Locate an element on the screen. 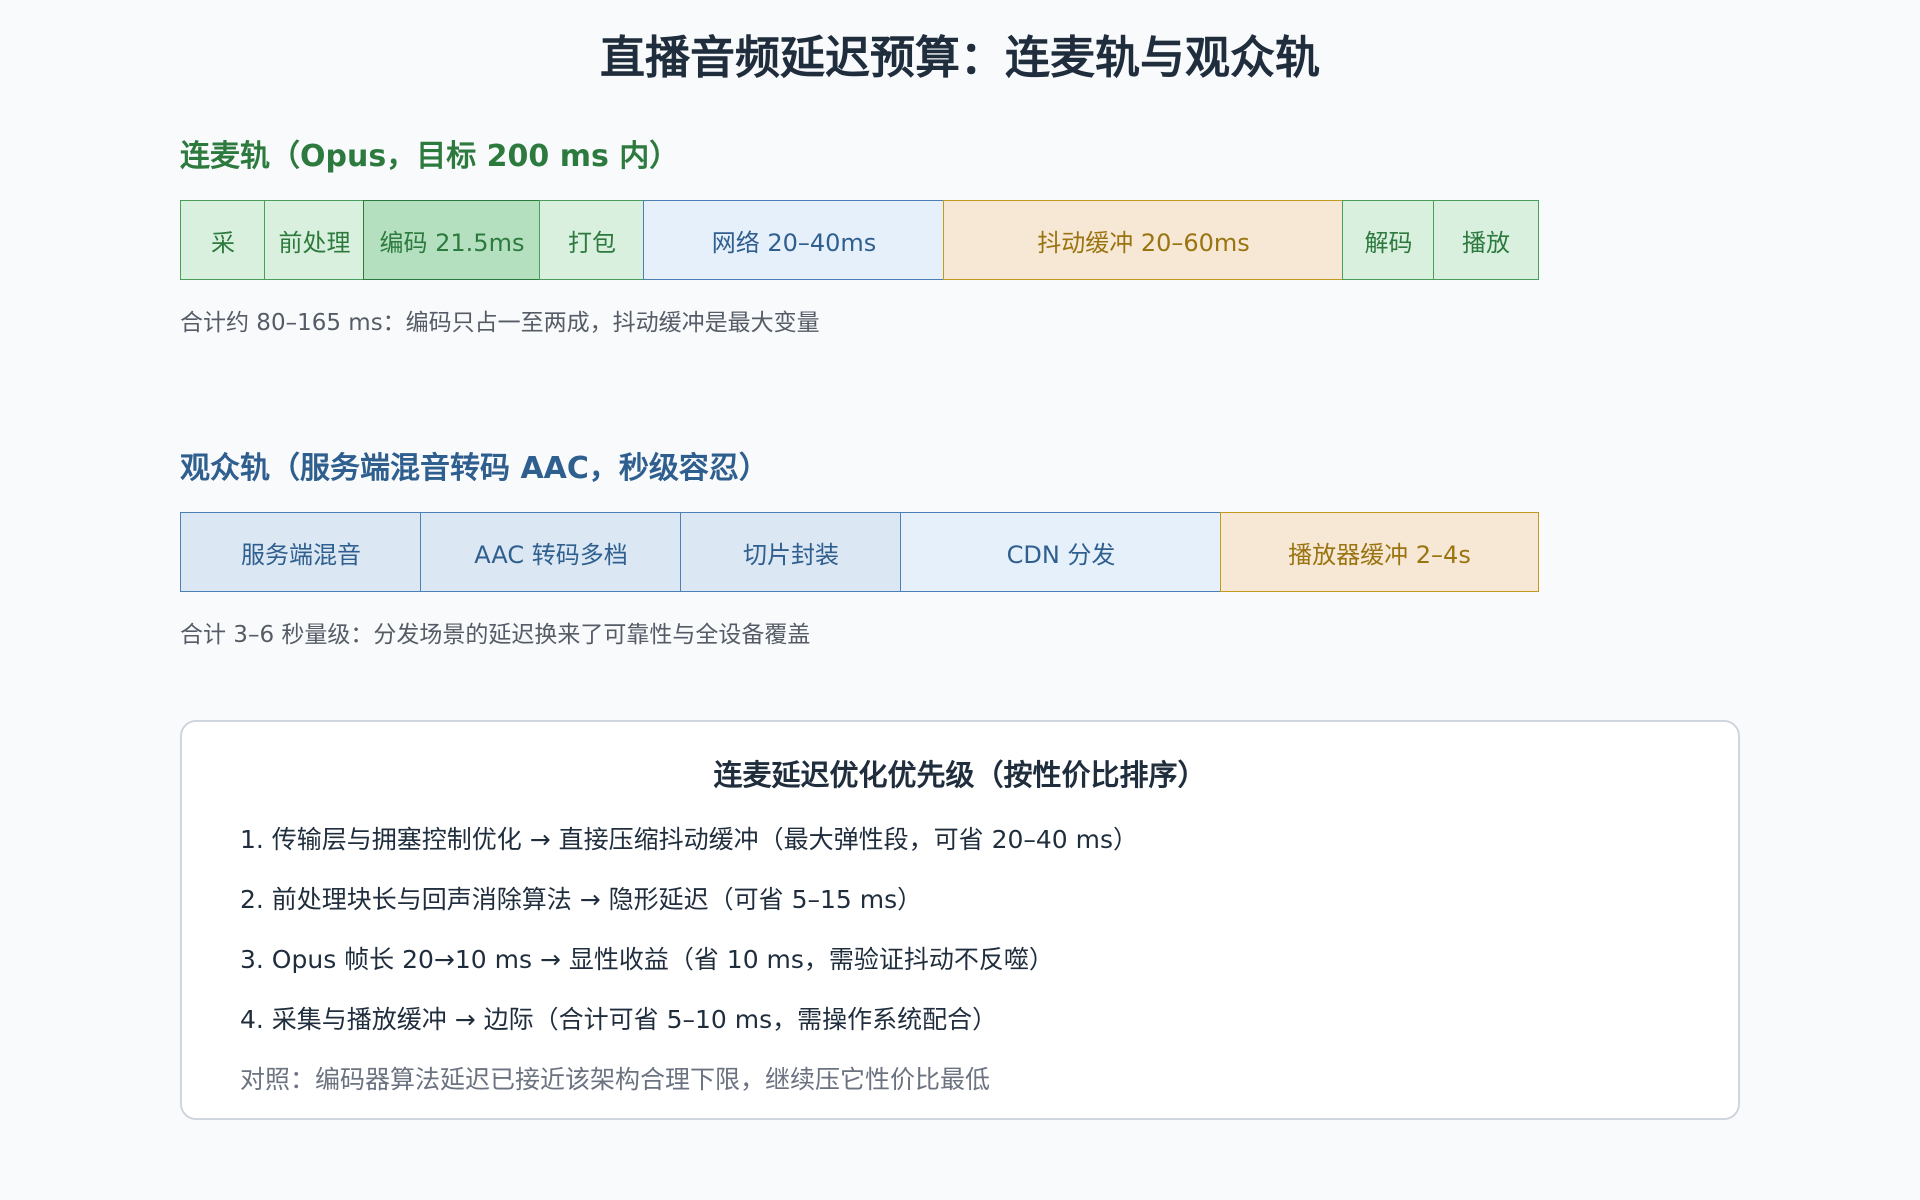 The width and height of the screenshot is (1920, 1200). audience-segment-server-mix: 服务端混音 is located at coordinates (301, 552).